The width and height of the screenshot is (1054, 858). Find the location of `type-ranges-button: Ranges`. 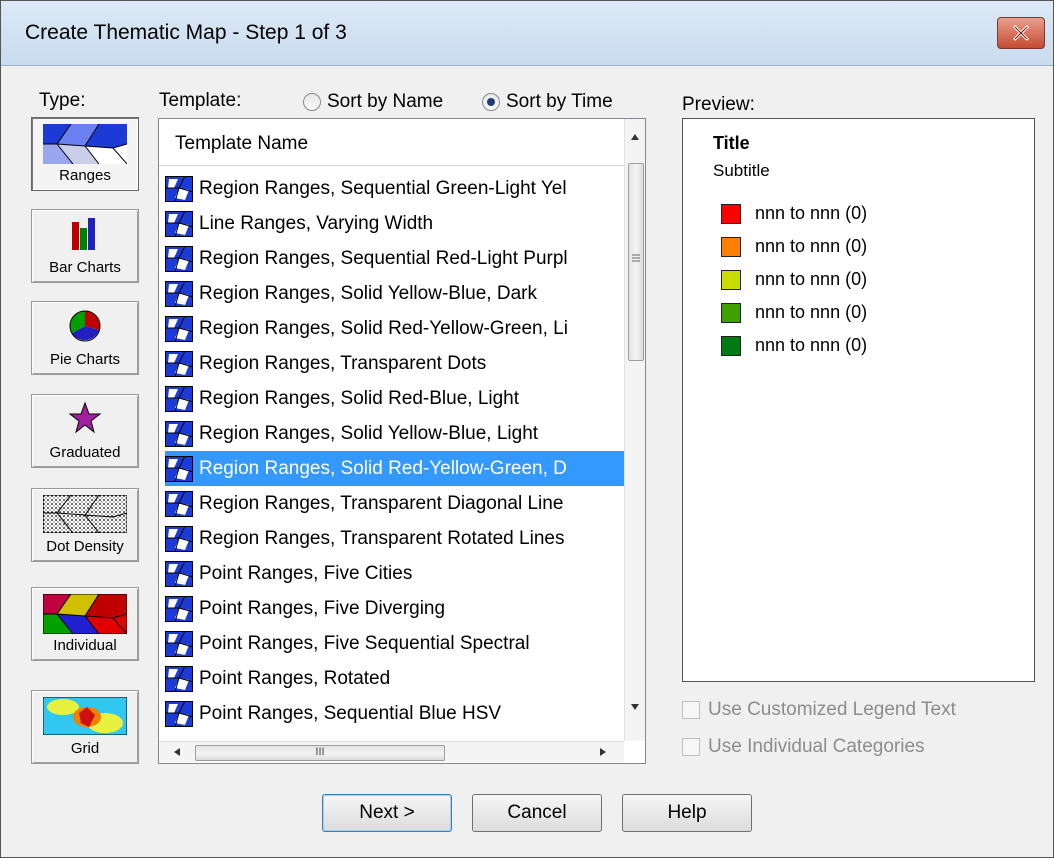

type-ranges-button: Ranges is located at coordinates (85, 154).